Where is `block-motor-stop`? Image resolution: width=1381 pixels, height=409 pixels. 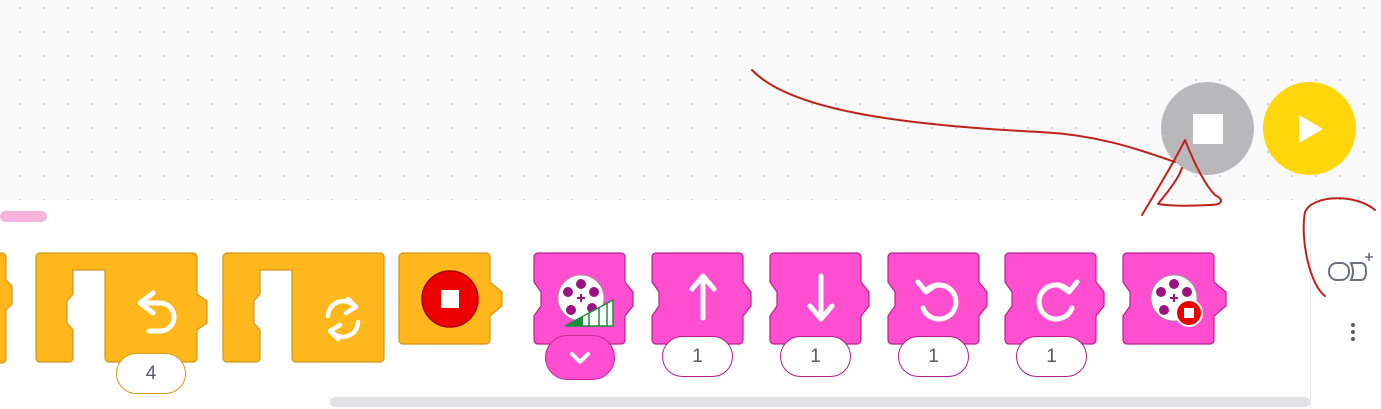 block-motor-stop is located at coordinates (1176, 300).